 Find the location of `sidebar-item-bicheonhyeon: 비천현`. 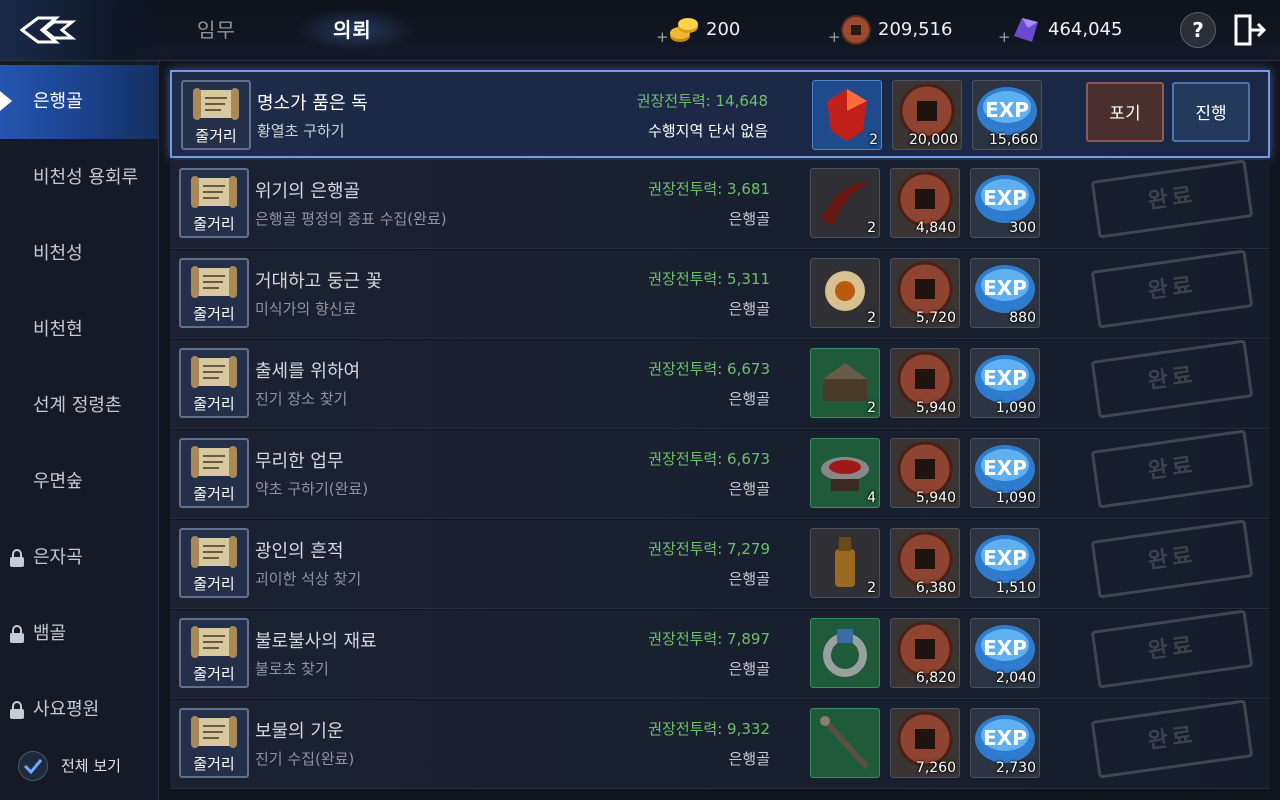

sidebar-item-bicheonhyeon: 비천현 is located at coordinates (79, 330).